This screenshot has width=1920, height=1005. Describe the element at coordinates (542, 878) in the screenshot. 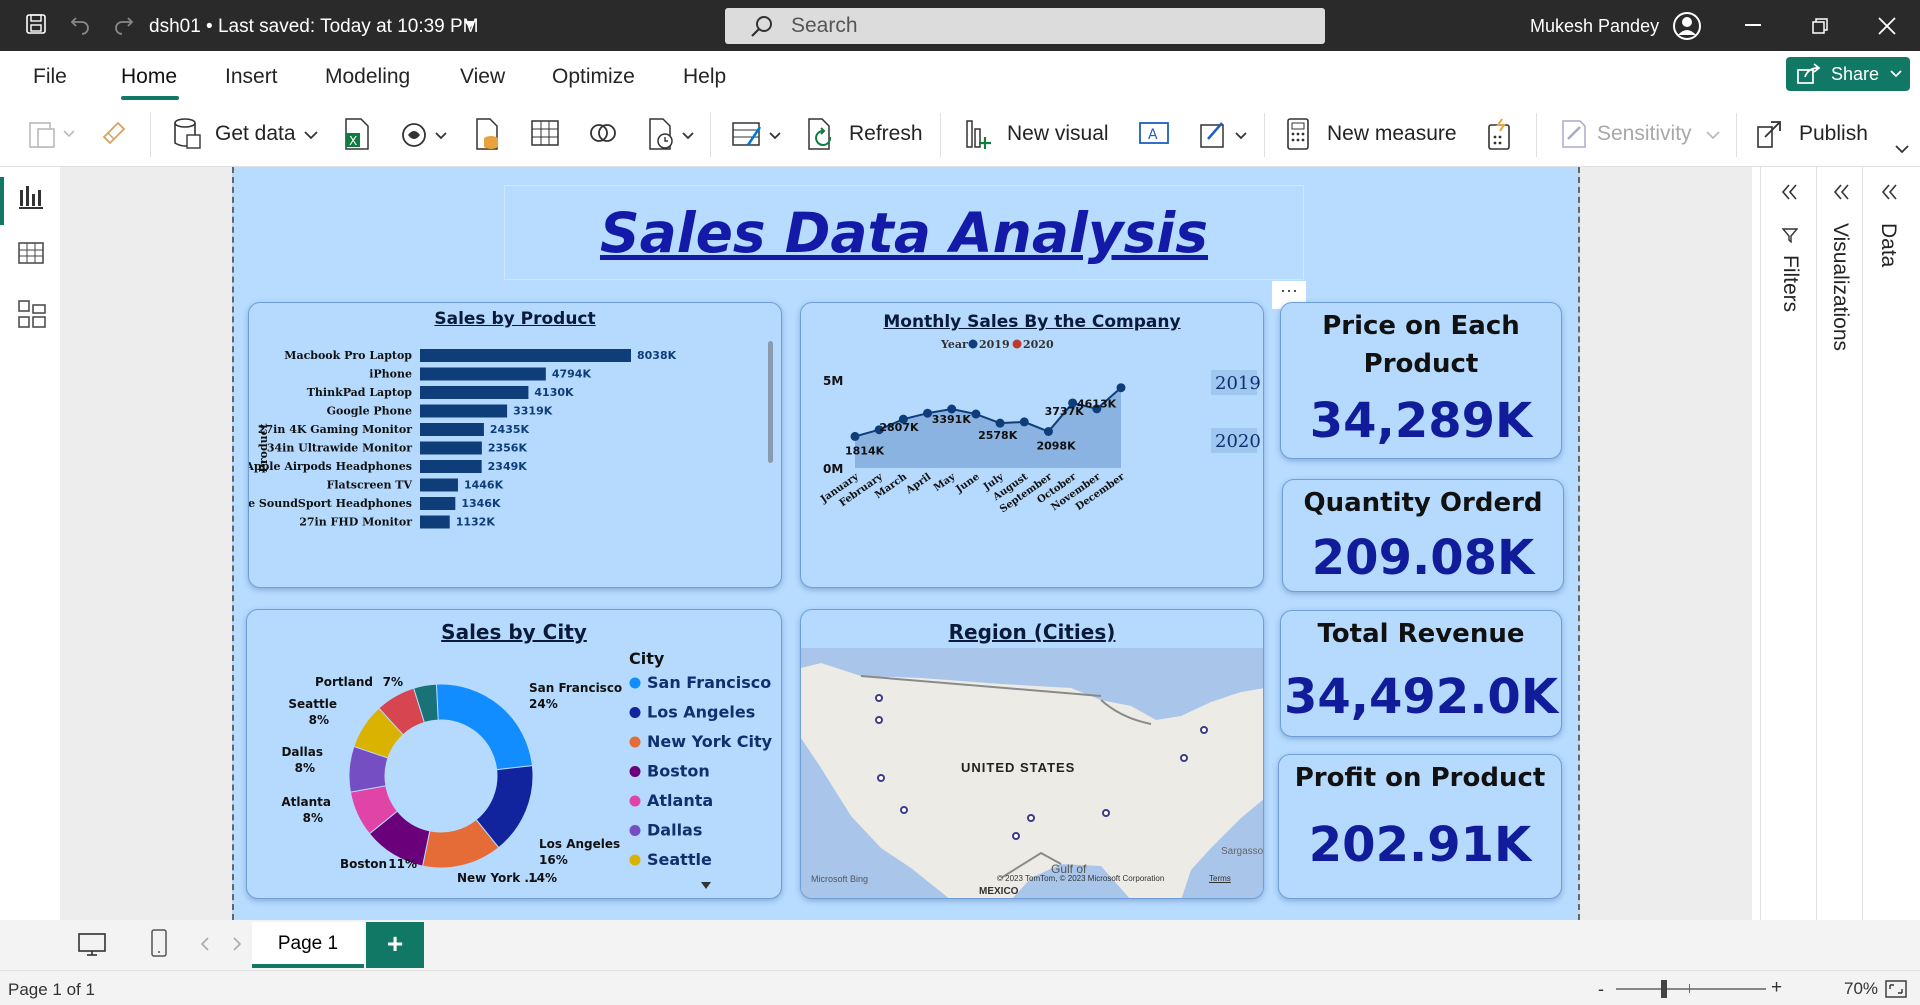

I see `slice-pct: 14%` at that location.